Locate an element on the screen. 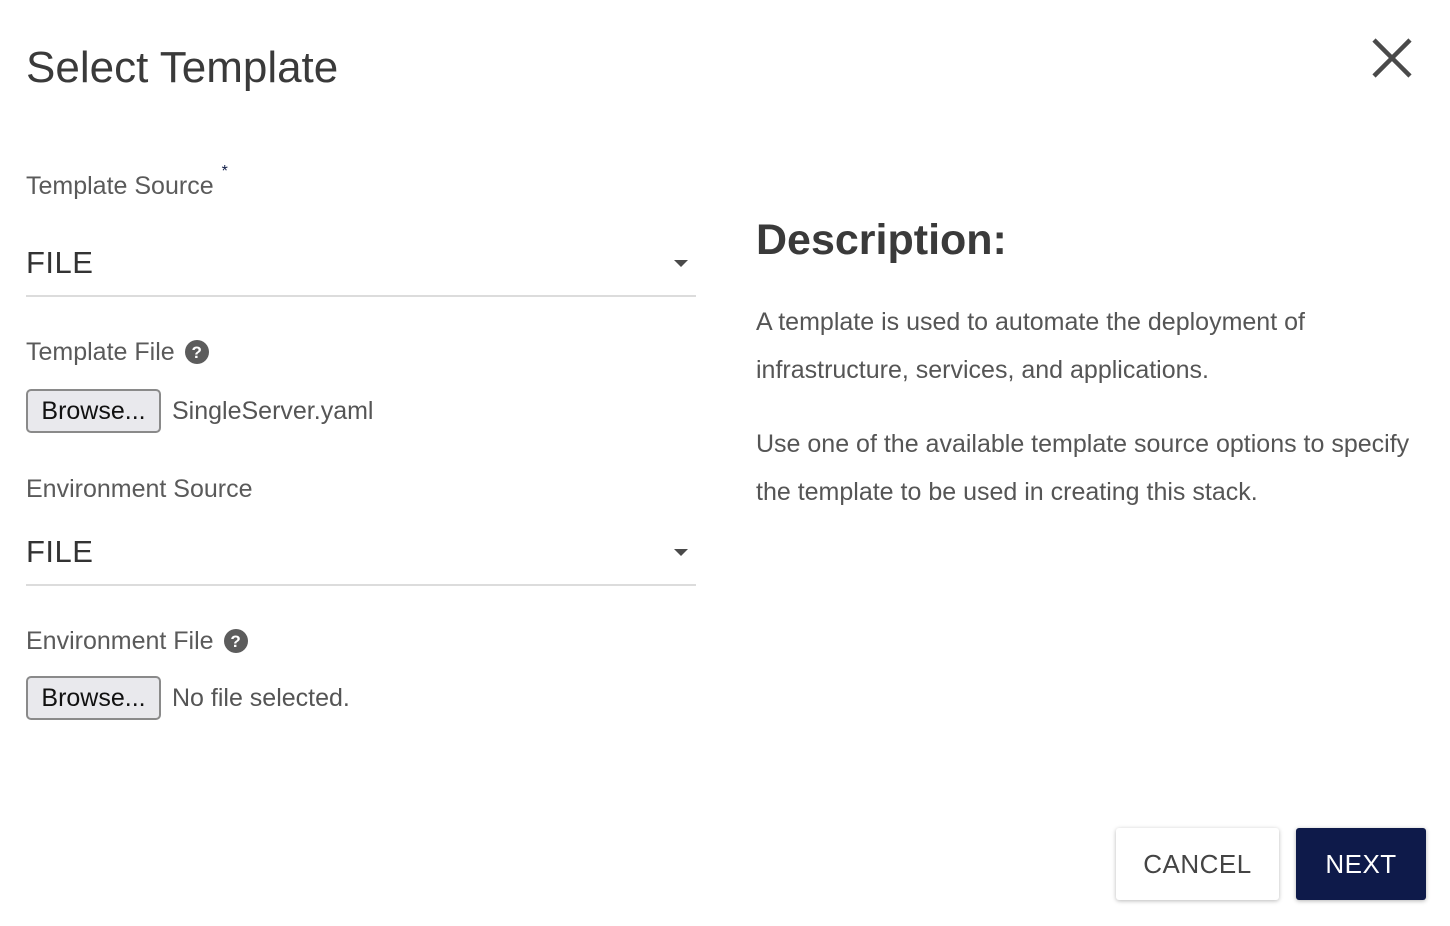  close-icon is located at coordinates (1392, 58).